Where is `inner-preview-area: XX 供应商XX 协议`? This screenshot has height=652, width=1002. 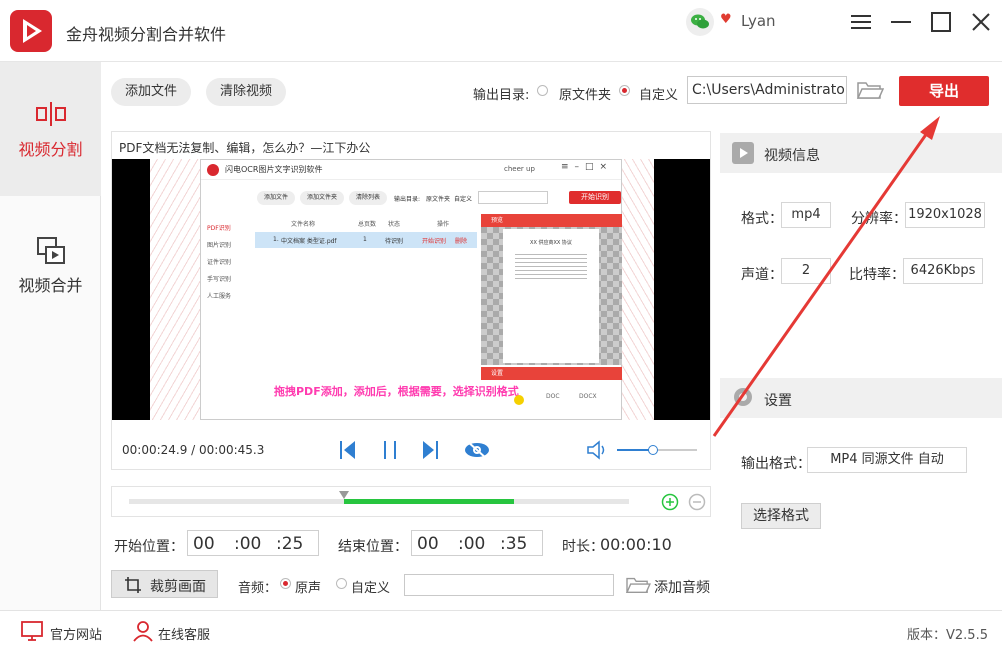 inner-preview-area: XX 供应商XX 协议 is located at coordinates (551, 296).